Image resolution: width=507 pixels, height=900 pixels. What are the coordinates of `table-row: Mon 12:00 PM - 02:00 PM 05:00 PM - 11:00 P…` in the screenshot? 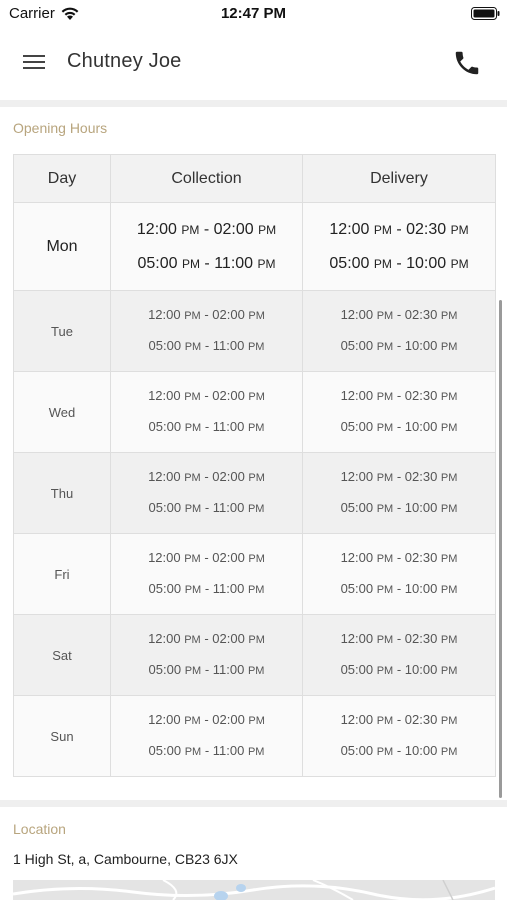 It's located at (254, 246).